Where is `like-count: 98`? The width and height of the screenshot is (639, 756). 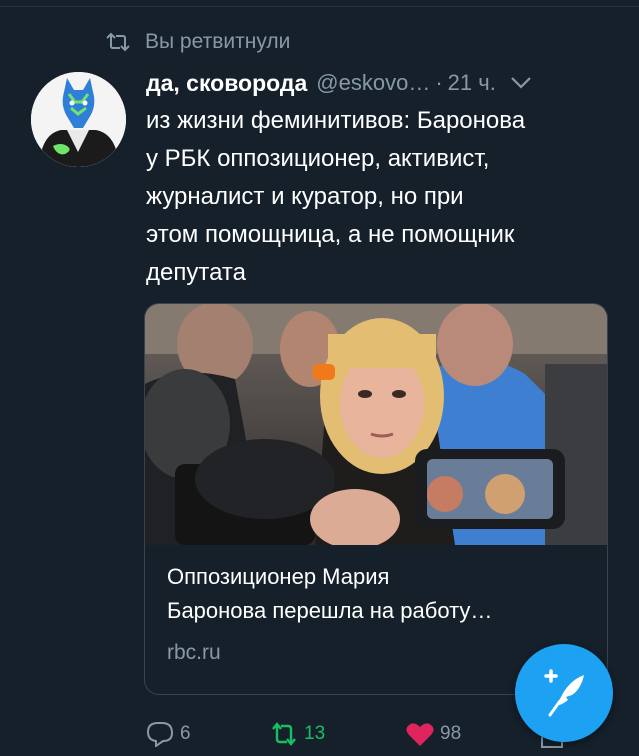 like-count: 98 is located at coordinates (451, 733).